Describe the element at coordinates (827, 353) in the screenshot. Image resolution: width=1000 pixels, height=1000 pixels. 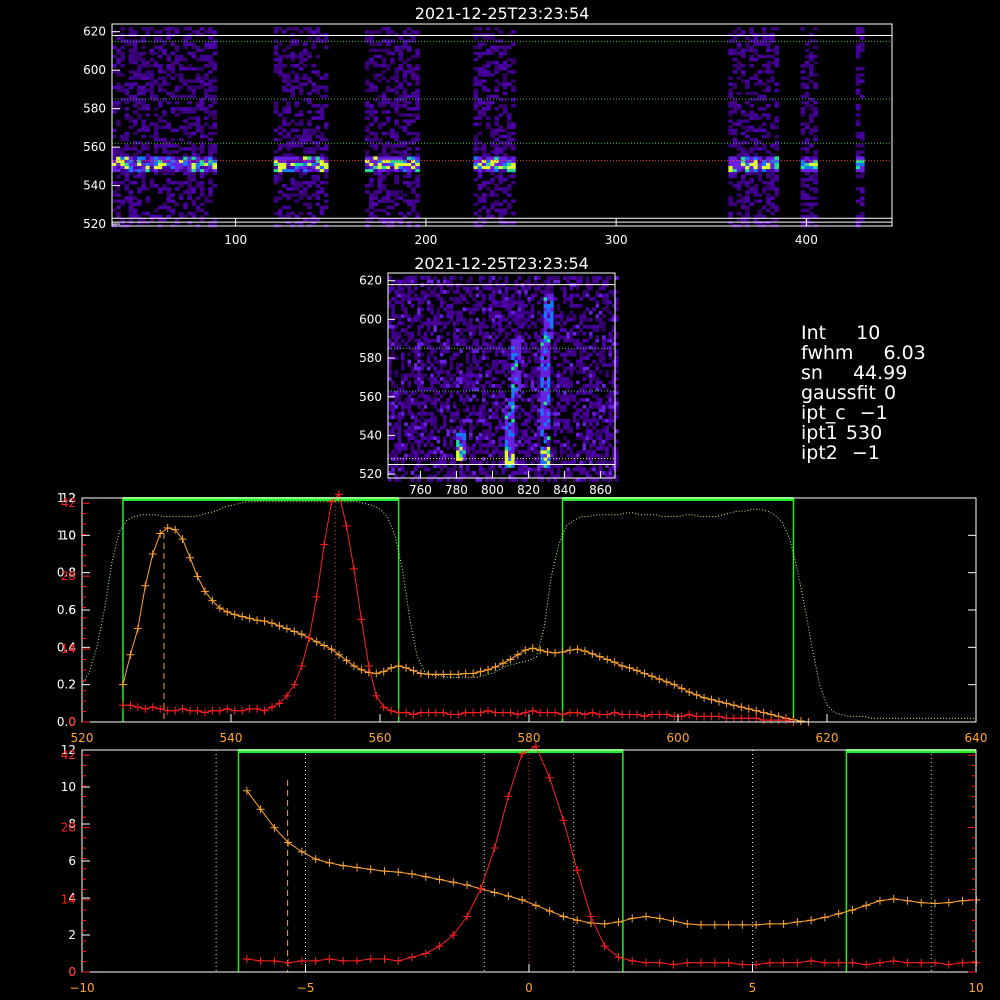
I see `fit-label: fwhm` at that location.